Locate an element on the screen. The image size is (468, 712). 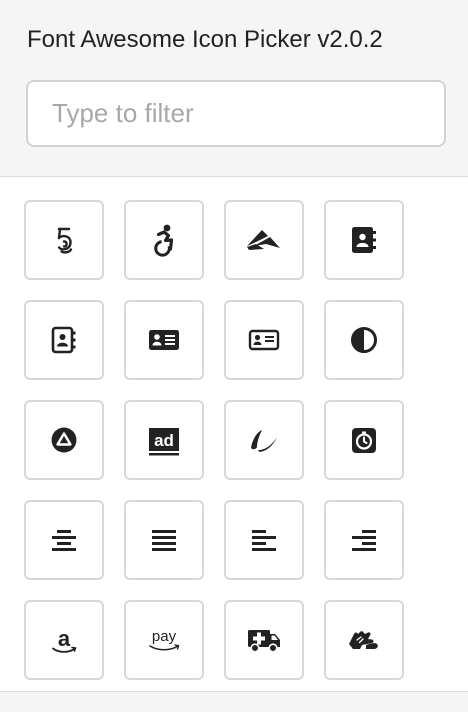
picker-footer is located at coordinates (234, 701).